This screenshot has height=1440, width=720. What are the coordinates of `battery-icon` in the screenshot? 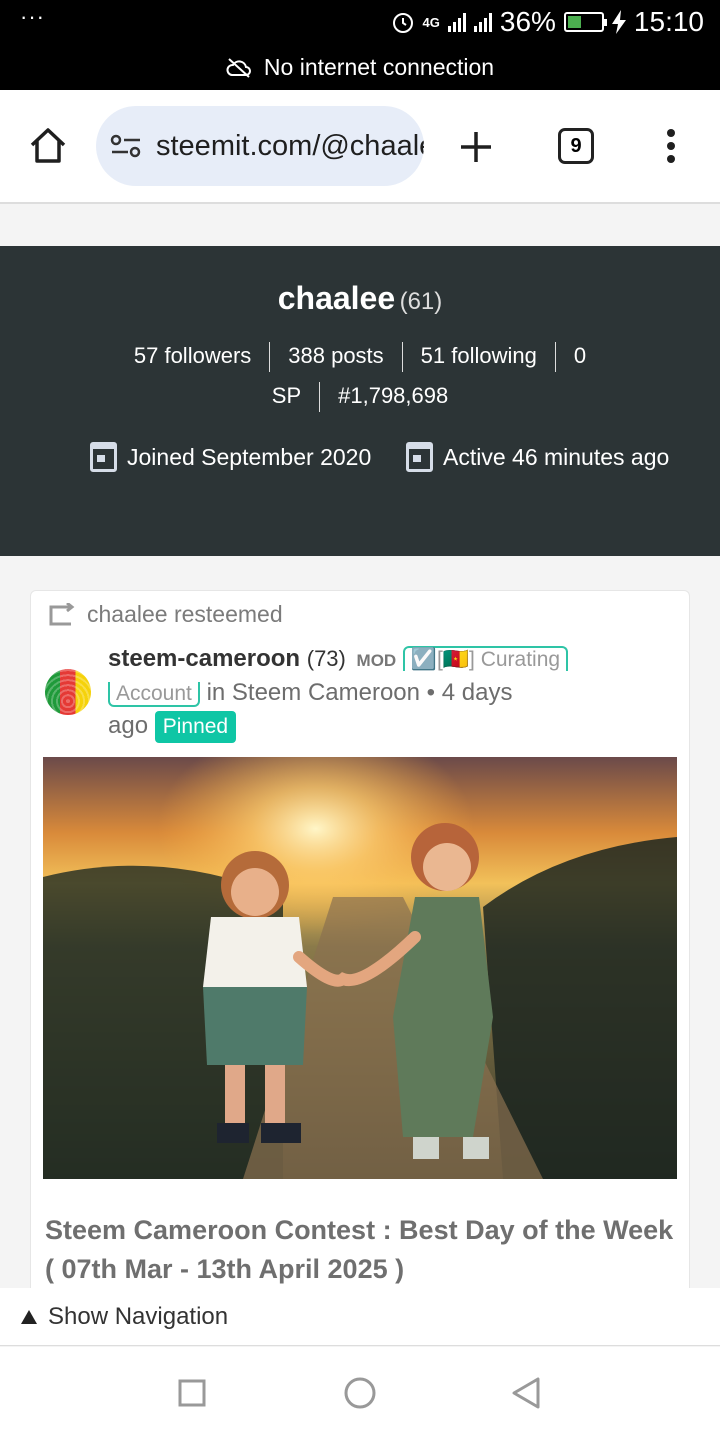 It's located at (585, 22).